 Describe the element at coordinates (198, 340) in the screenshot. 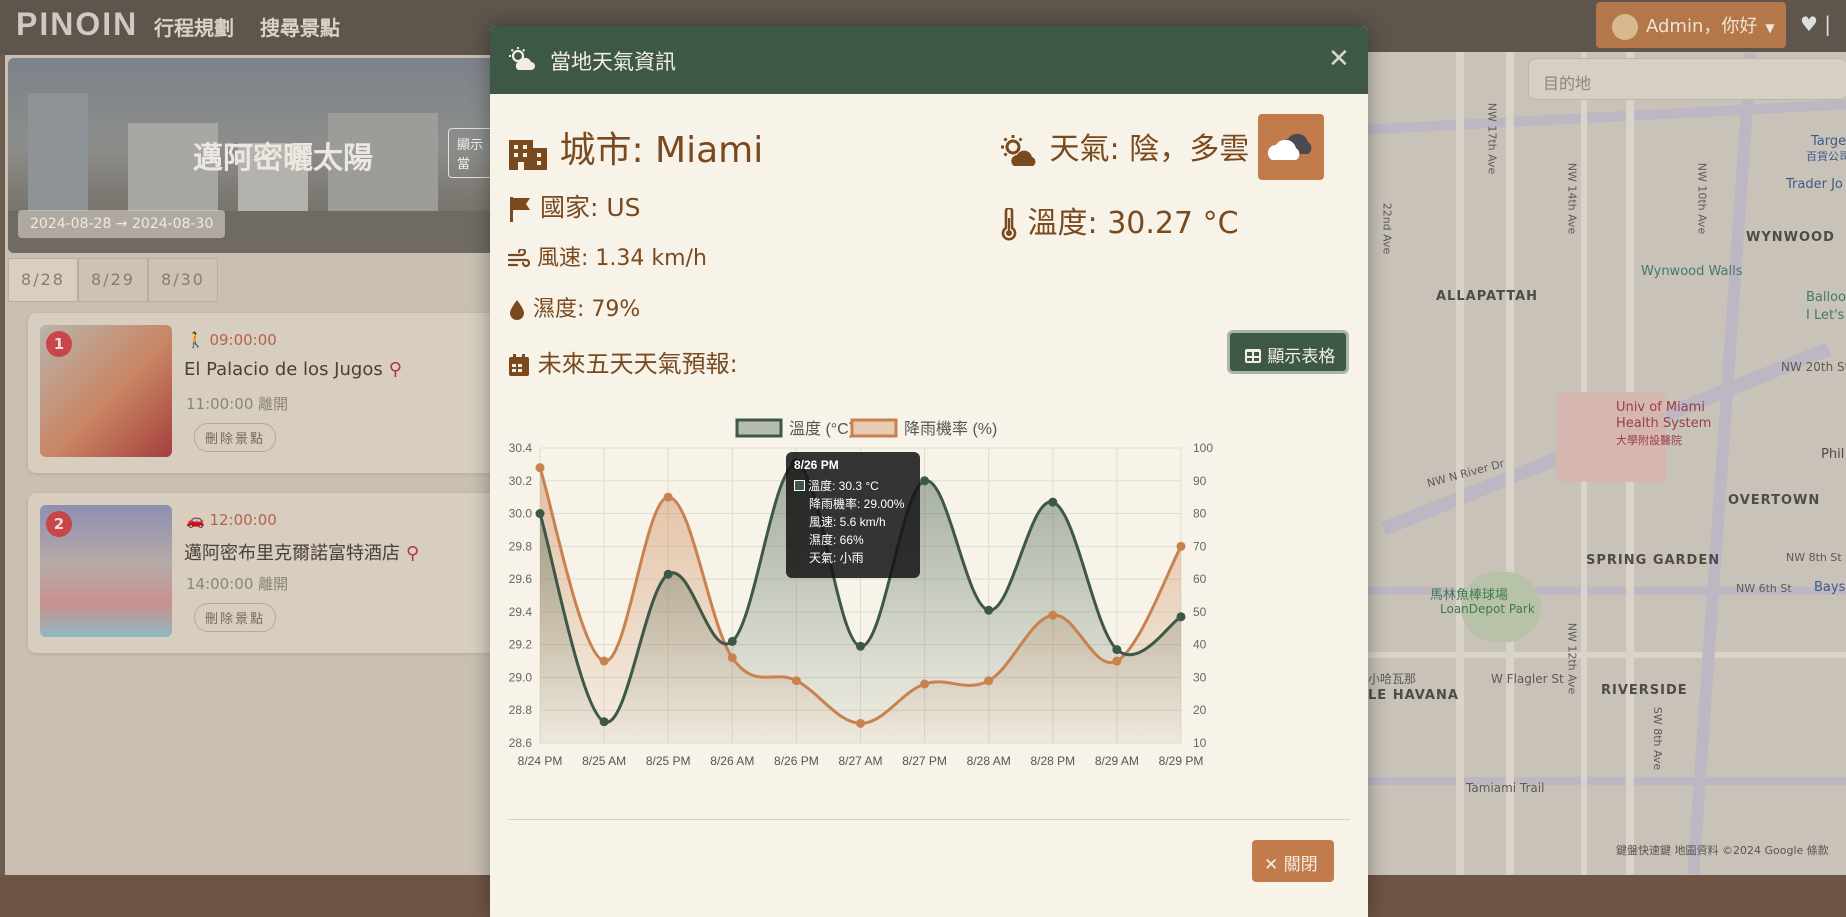

I see `walk-icon: 🚶` at that location.